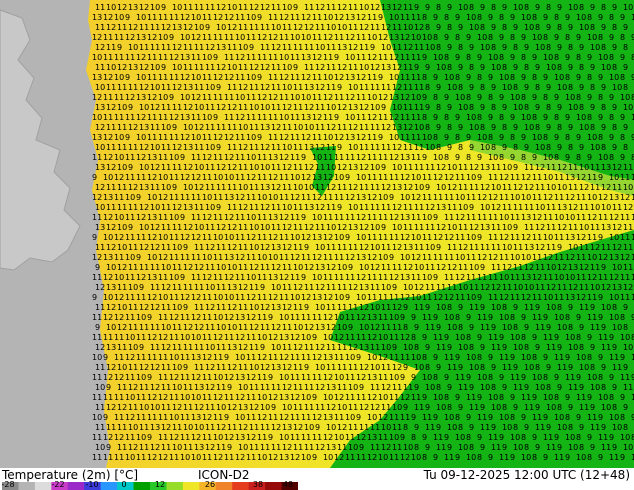 The image size is (634, 490). I want to click on legend-tick-label: 26, so click(210, 484).